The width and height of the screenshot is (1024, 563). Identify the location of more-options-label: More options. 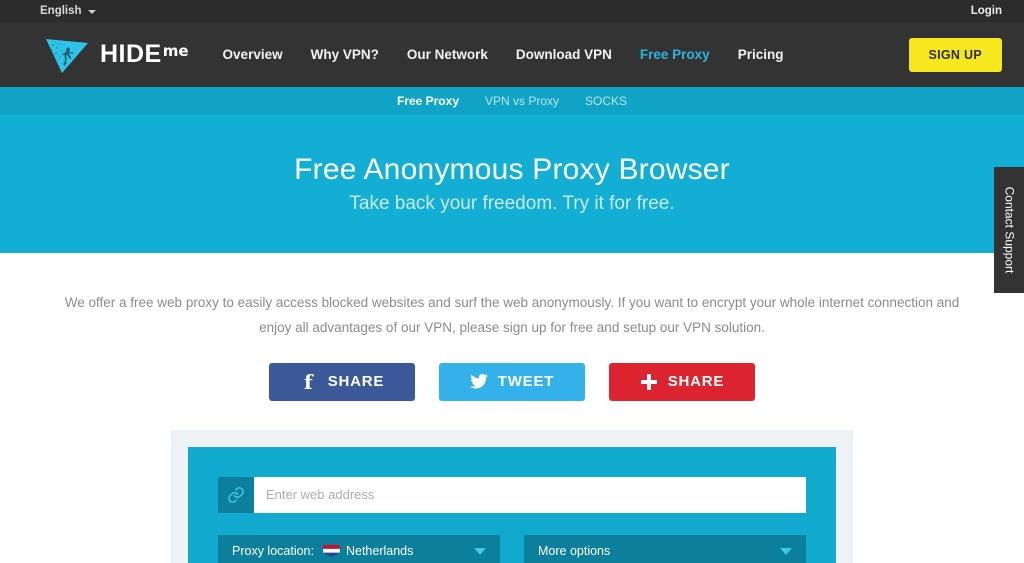
(574, 551).